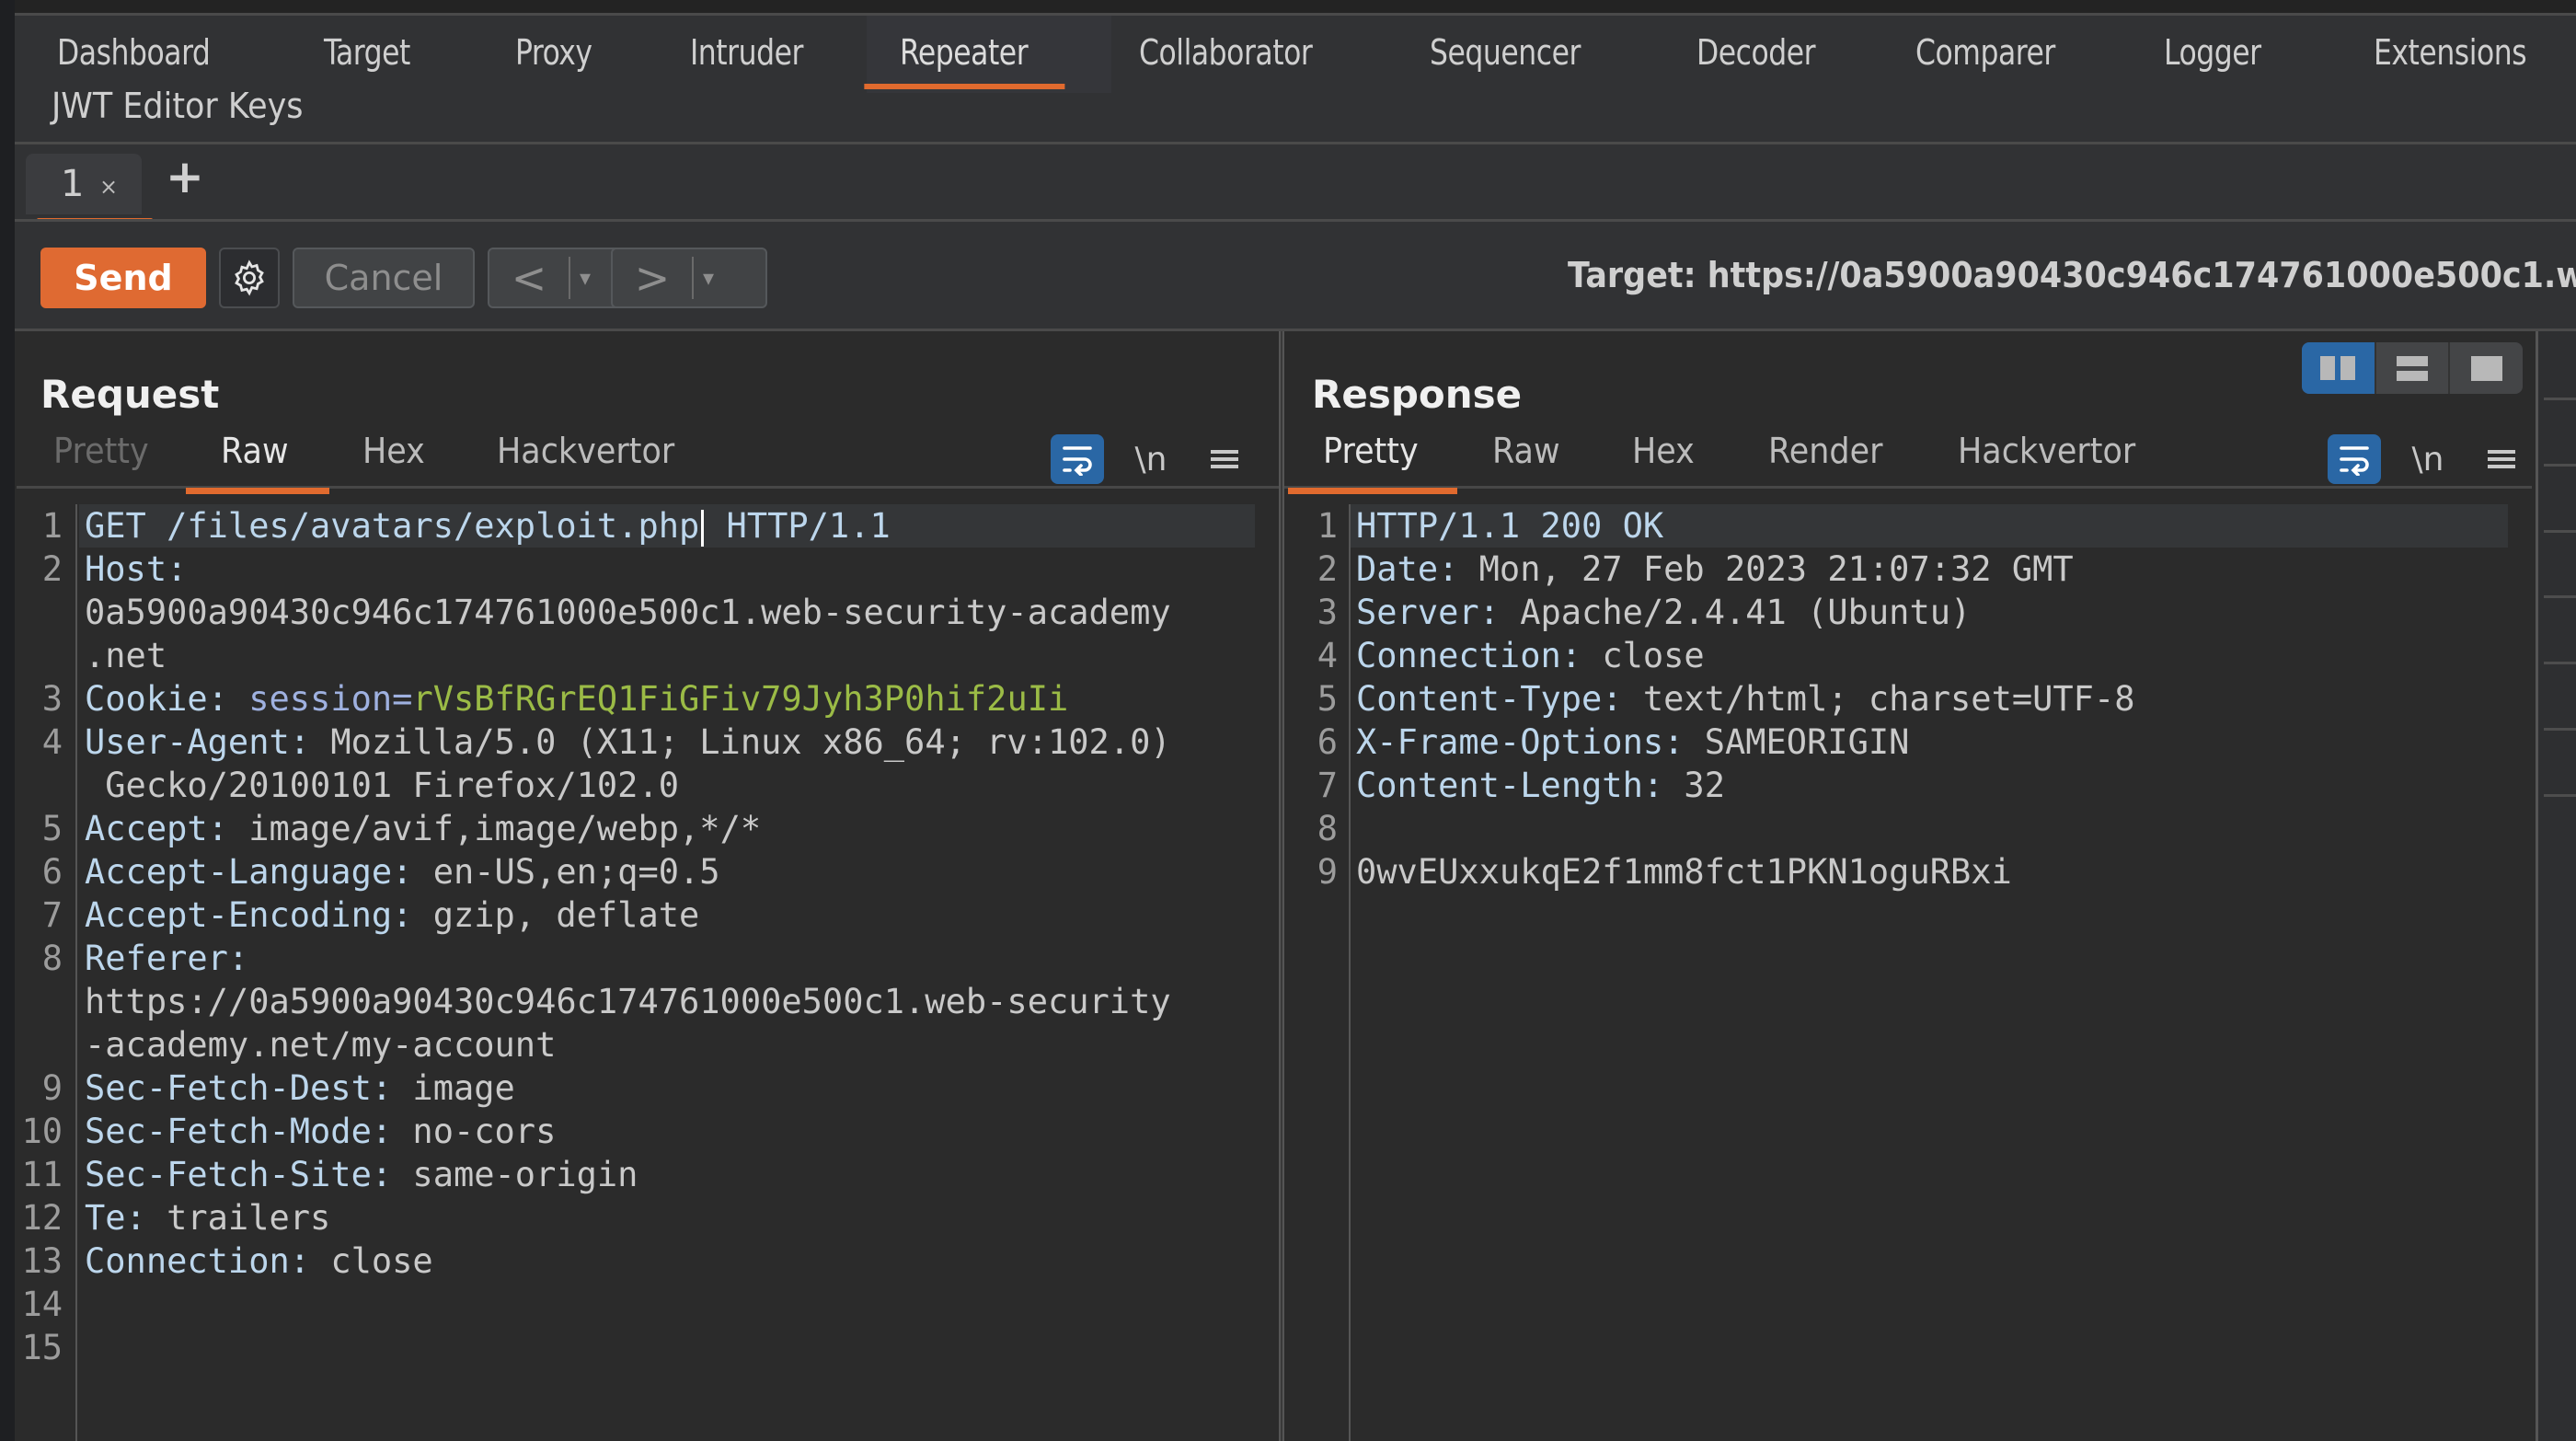 The height and width of the screenshot is (1441, 2576). Describe the element at coordinates (1985, 57) in the screenshot. I see `tool-tab-comparer: Comparer` at that location.